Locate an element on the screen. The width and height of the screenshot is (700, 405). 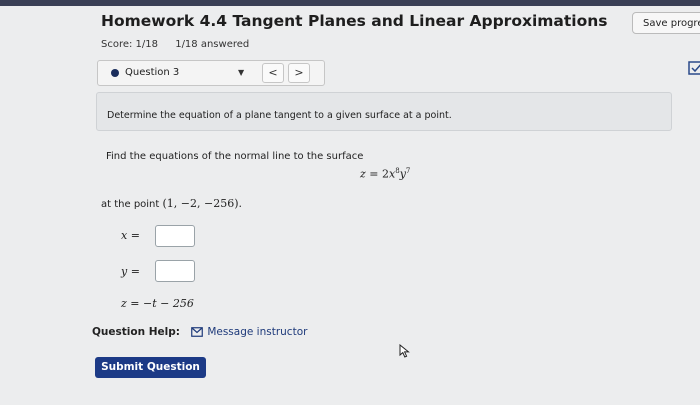
point-statement: at the point (1, −2, −256). is located at coordinates (171, 203).